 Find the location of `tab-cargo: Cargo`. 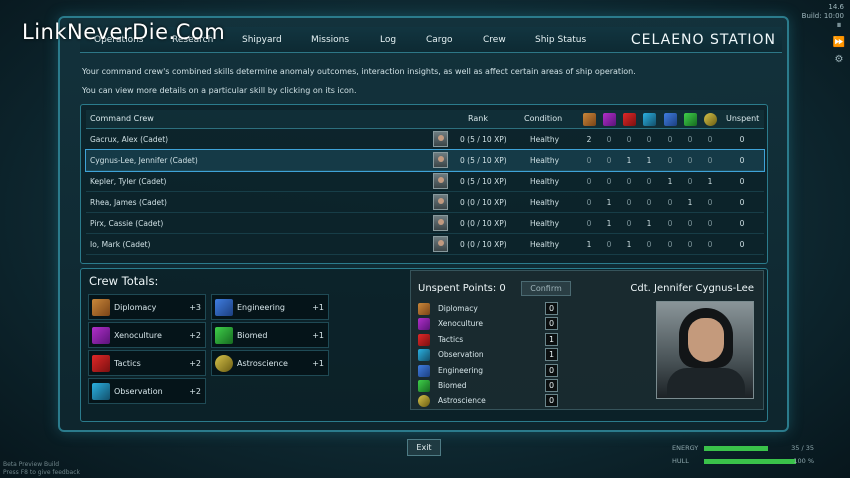

tab-cargo: Cargo is located at coordinates (439, 40).